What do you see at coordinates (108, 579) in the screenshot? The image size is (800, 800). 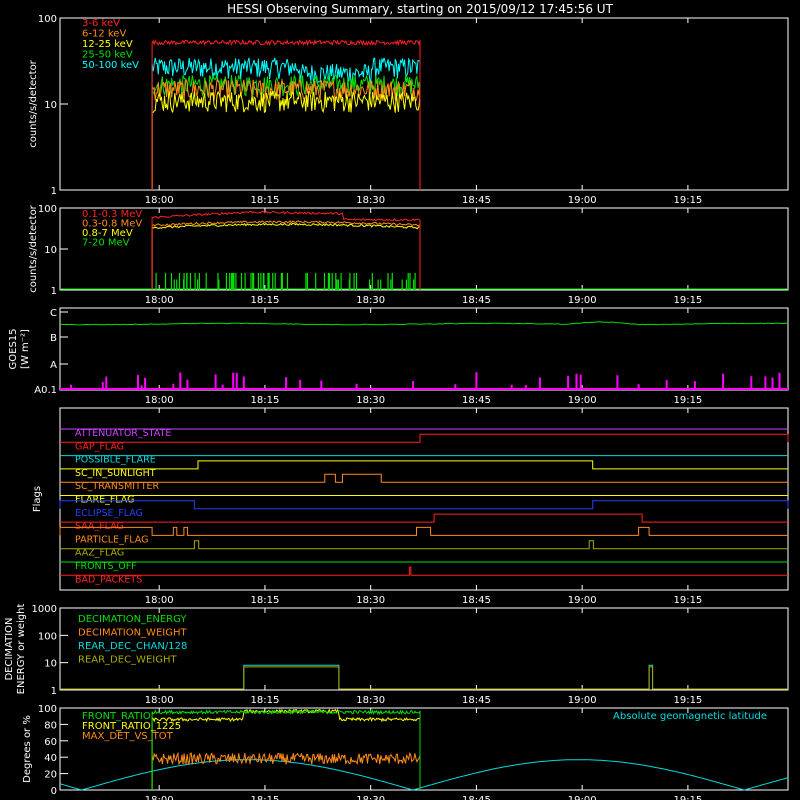 I see `flag-label-bad-packets: BAD_PACKETS` at bounding box center [108, 579].